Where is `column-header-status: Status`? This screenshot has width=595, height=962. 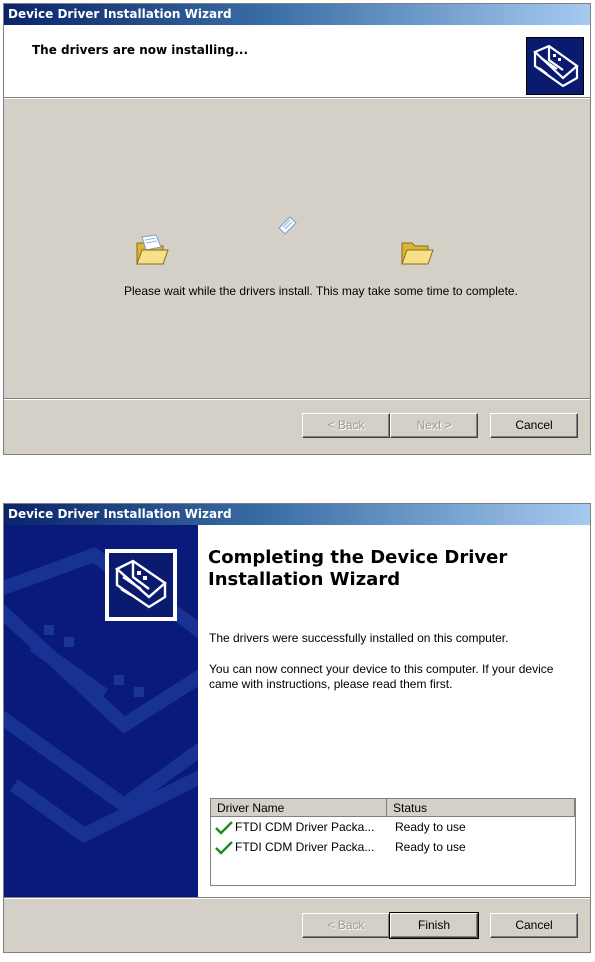 column-header-status: Status is located at coordinates (481, 808).